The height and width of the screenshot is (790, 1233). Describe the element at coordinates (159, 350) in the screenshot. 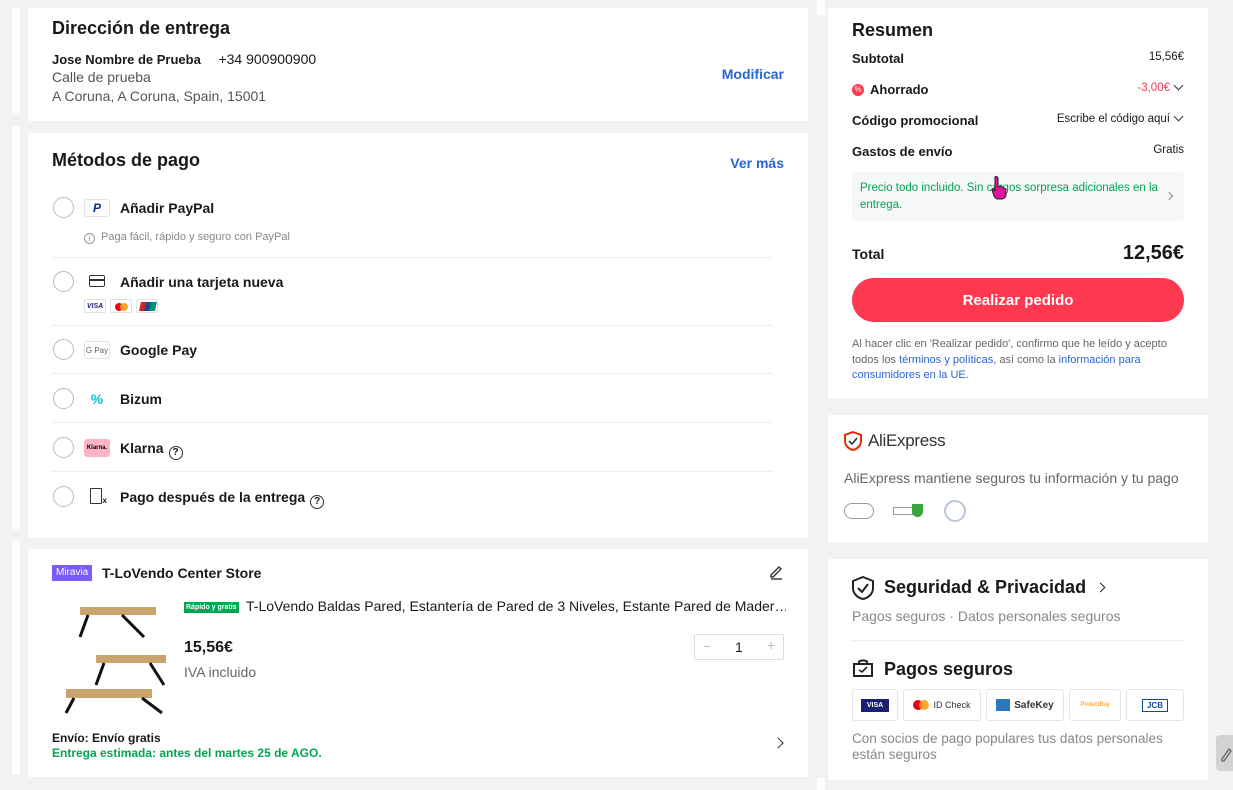

I see `gpay-label: Google Pay` at that location.